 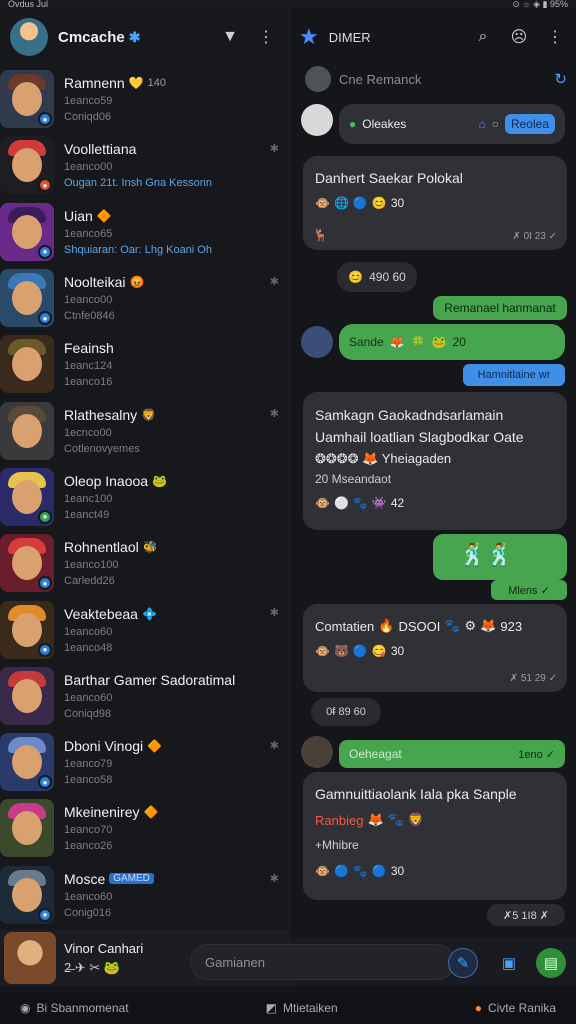 What do you see at coordinates (419, 437) in the screenshot?
I see `message-title-2: Uamhail loatlian Slagbodkar Oate` at bounding box center [419, 437].